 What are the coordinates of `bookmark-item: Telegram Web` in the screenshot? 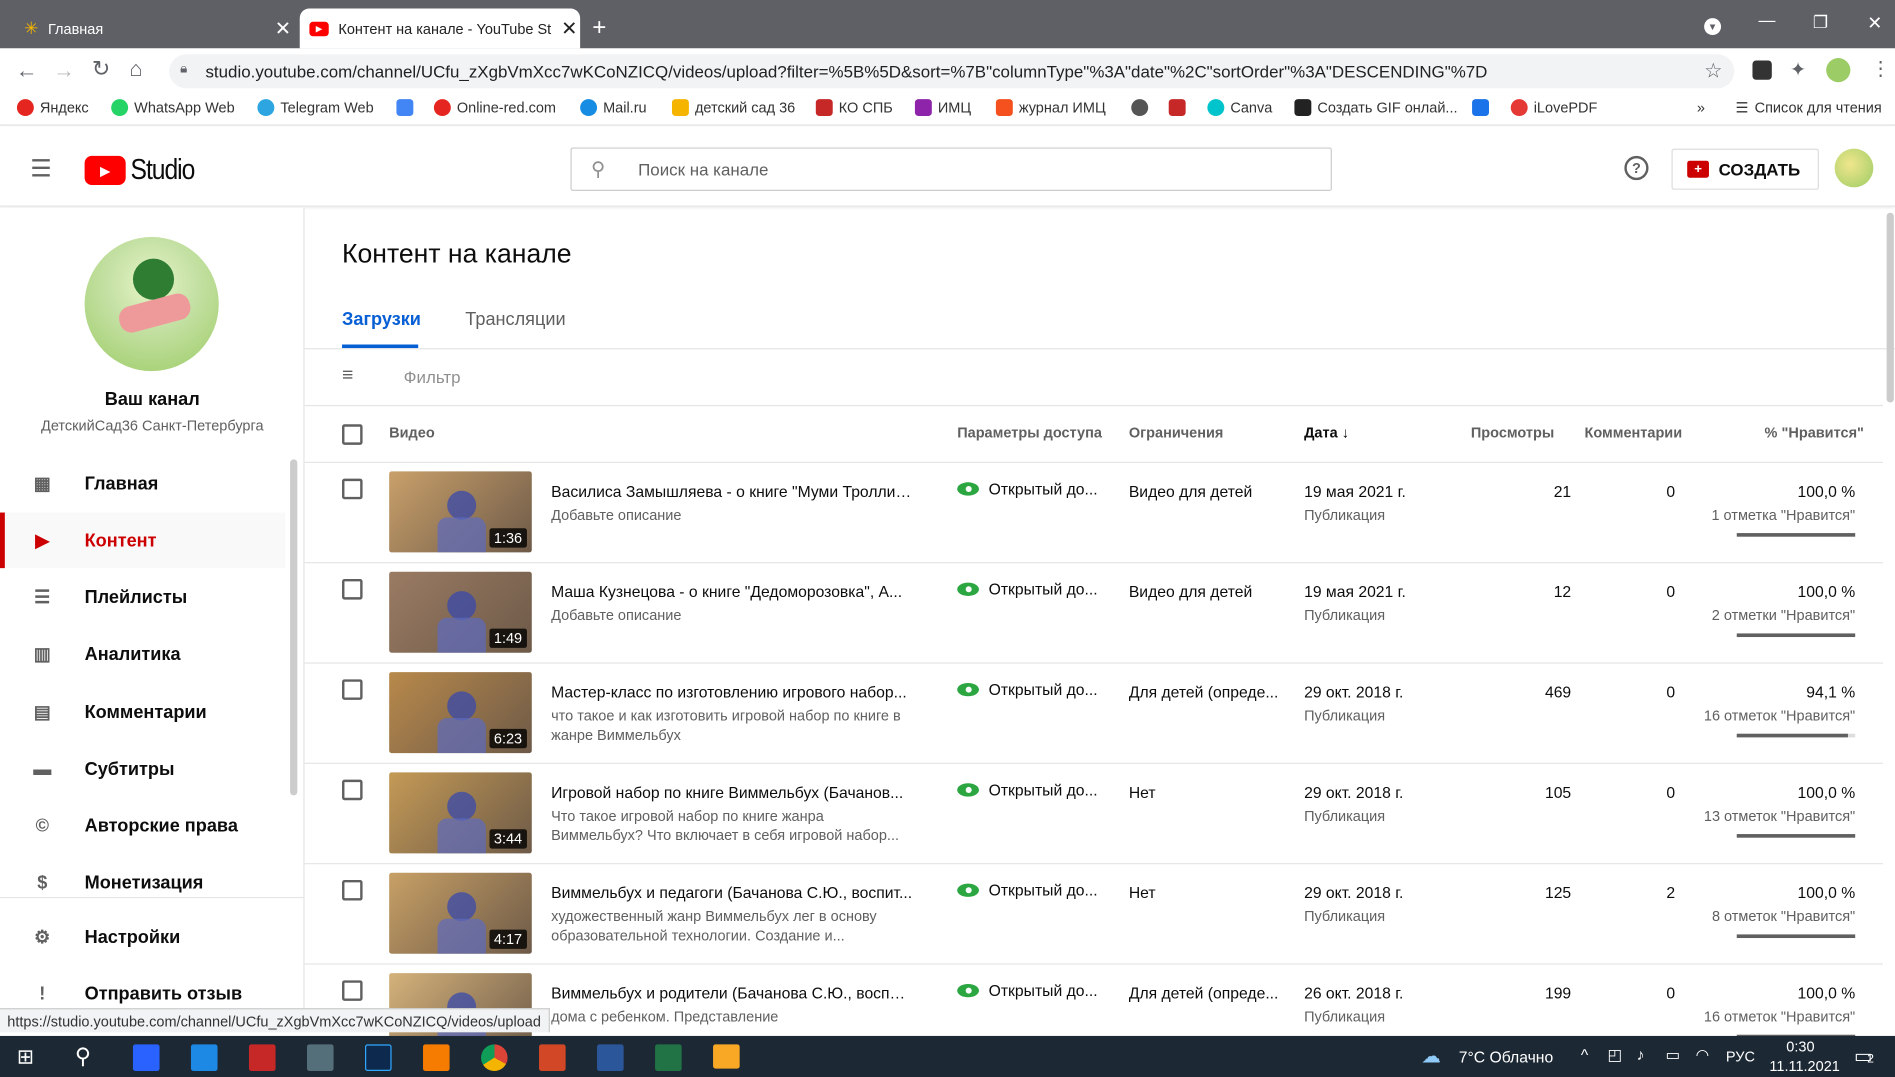 It's located at (315, 108).